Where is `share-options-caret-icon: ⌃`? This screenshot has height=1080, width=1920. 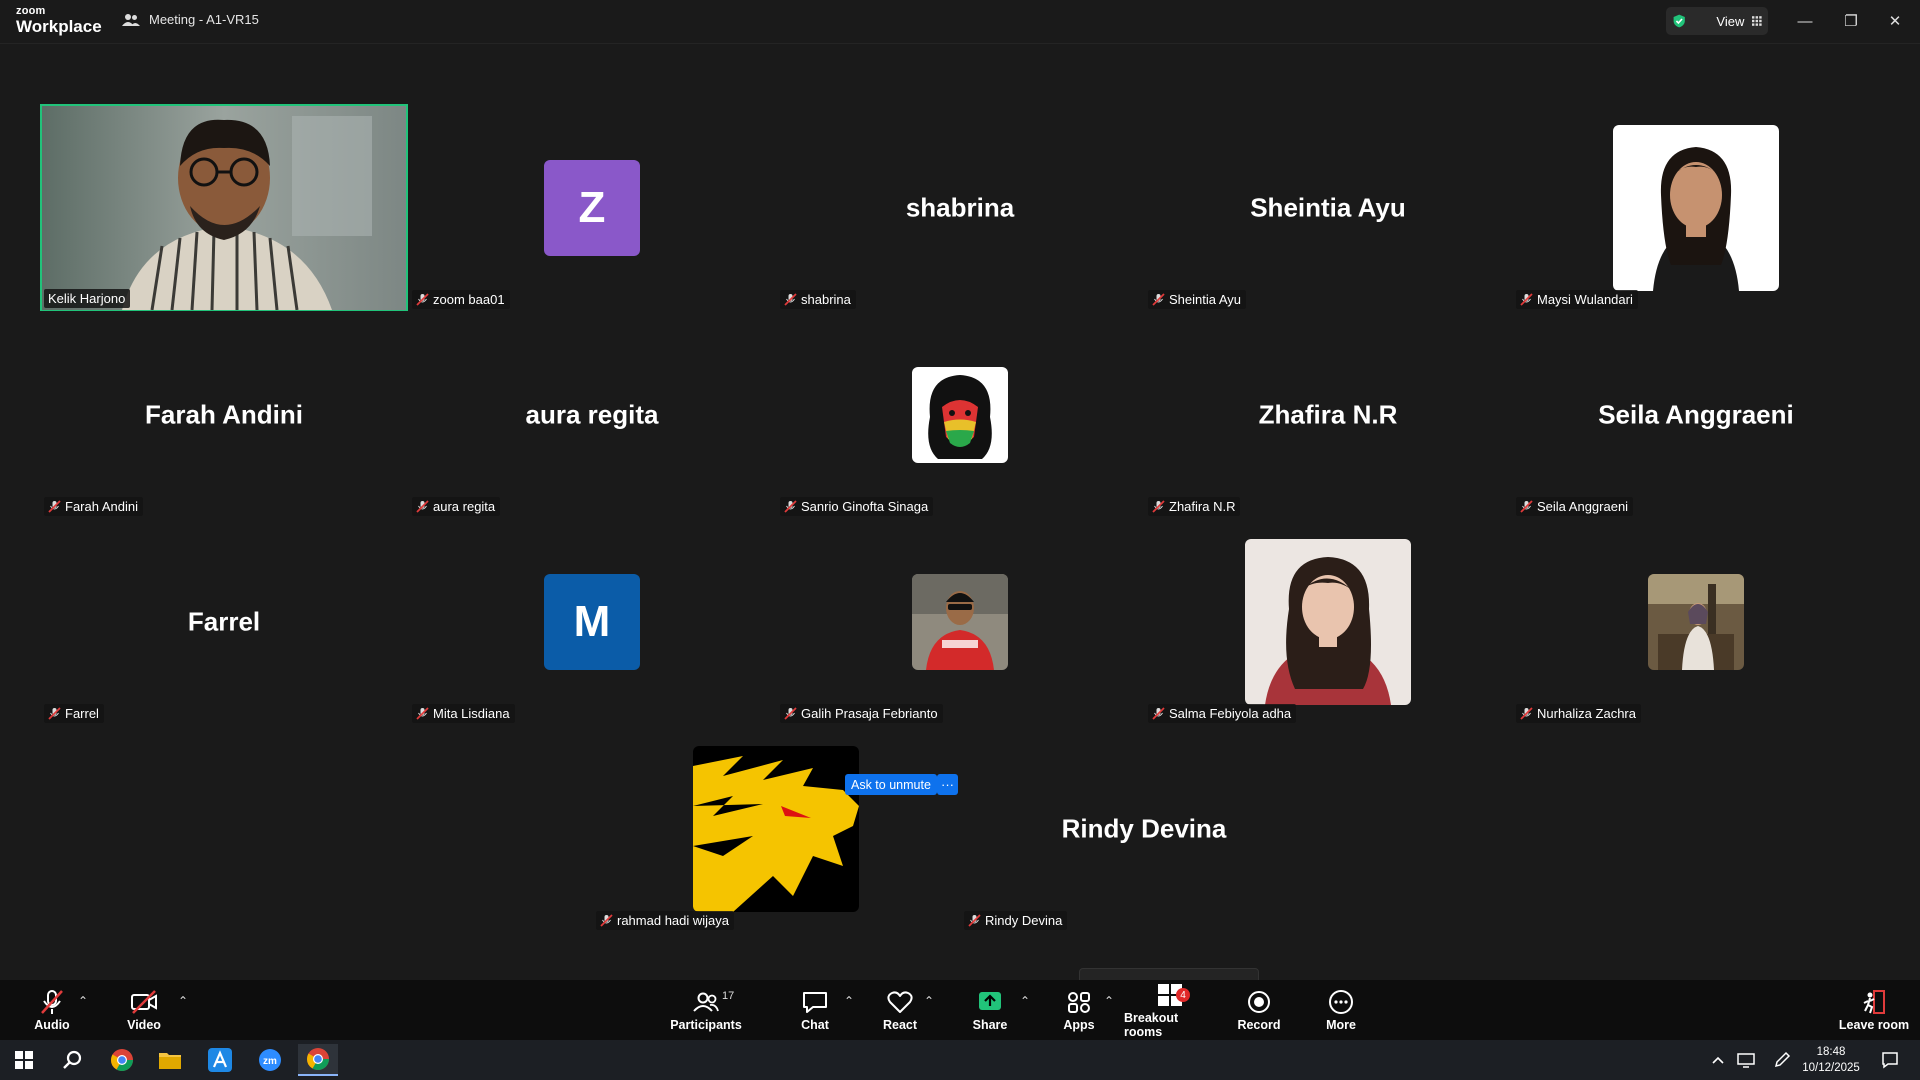
share-options-caret-icon: ⌃ is located at coordinates (1025, 1001).